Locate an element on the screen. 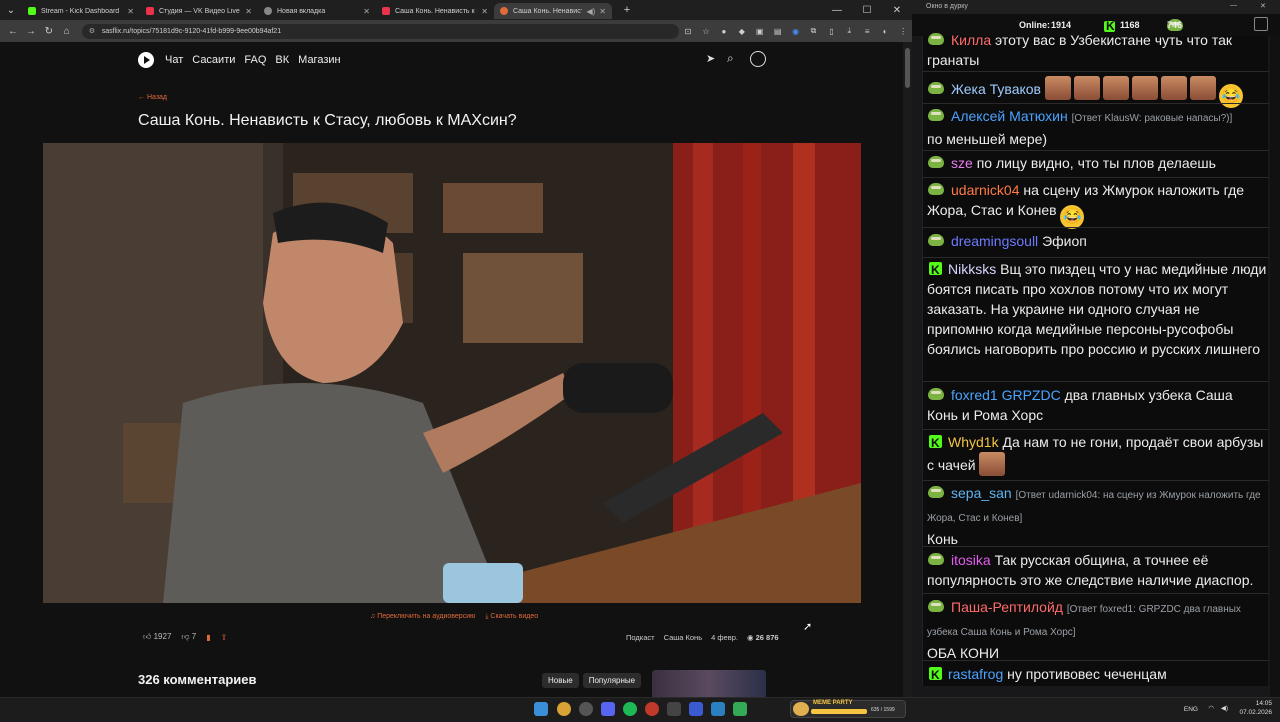  chat-username: Паша-Рептилойд is located at coordinates (1007, 607).